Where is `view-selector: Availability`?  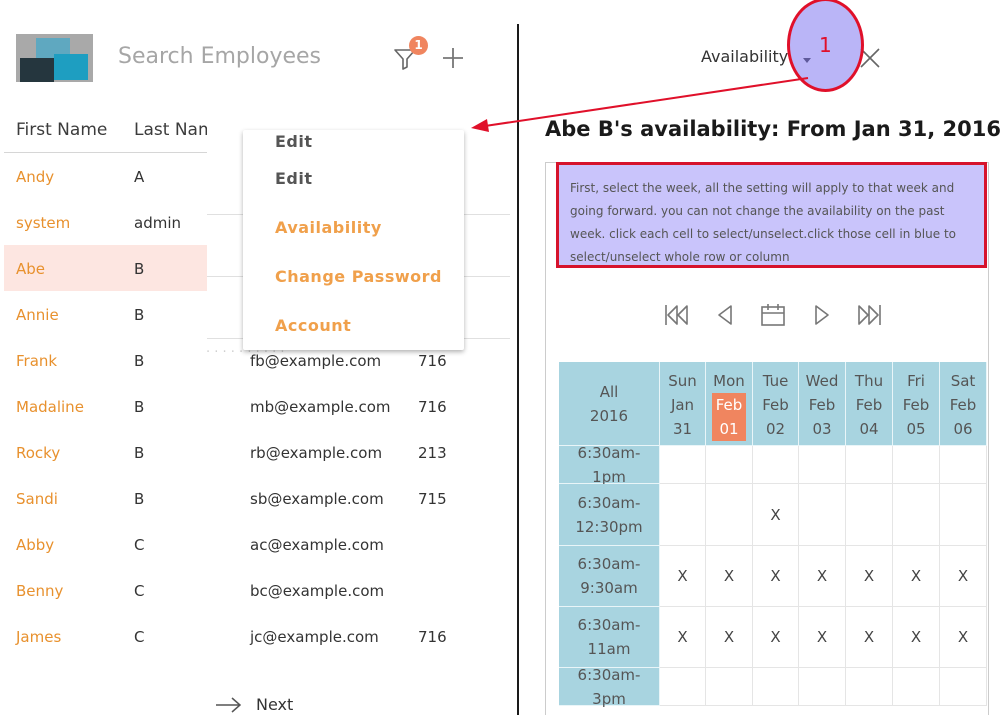
view-selector: Availability is located at coordinates (744, 56).